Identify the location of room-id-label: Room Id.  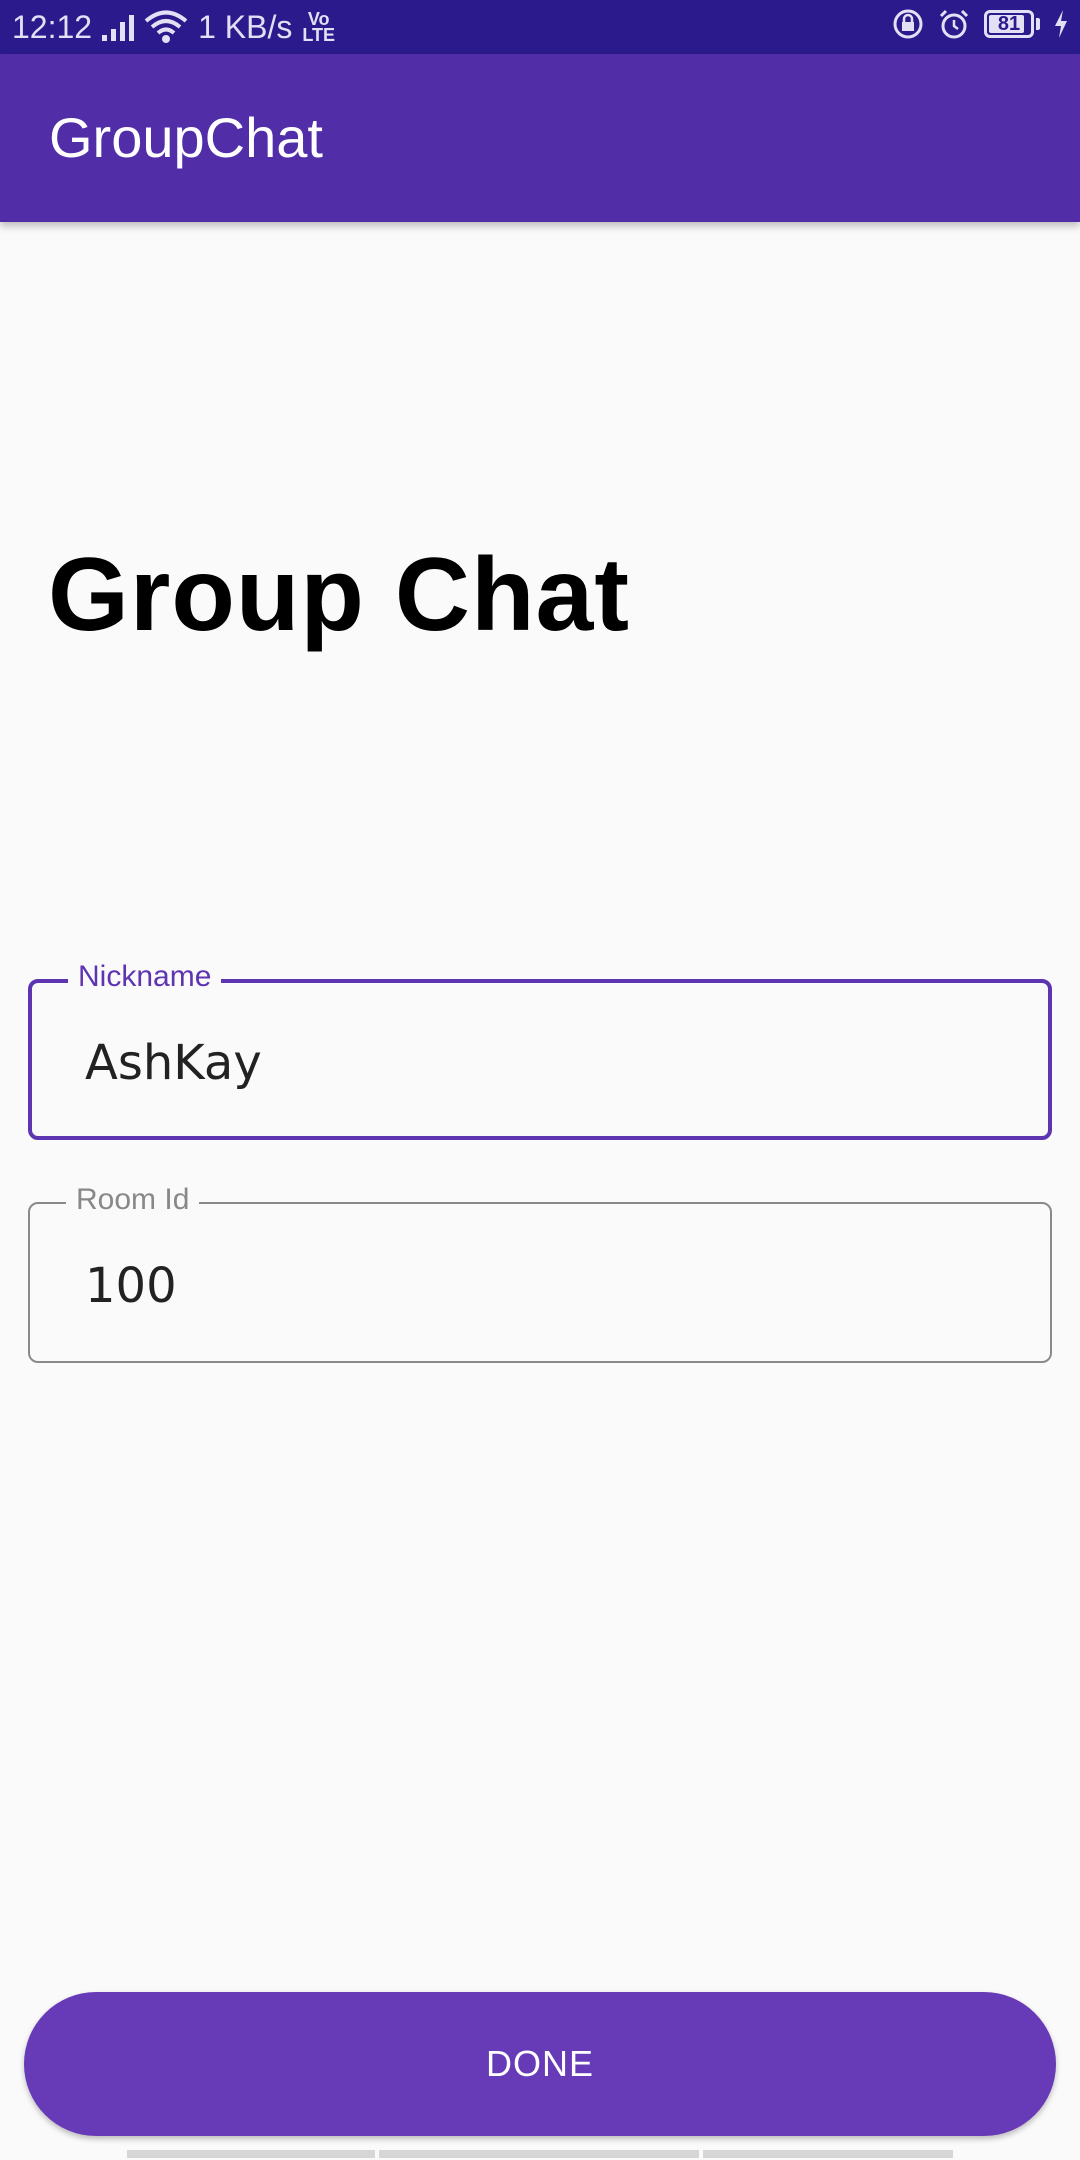
(133, 1200).